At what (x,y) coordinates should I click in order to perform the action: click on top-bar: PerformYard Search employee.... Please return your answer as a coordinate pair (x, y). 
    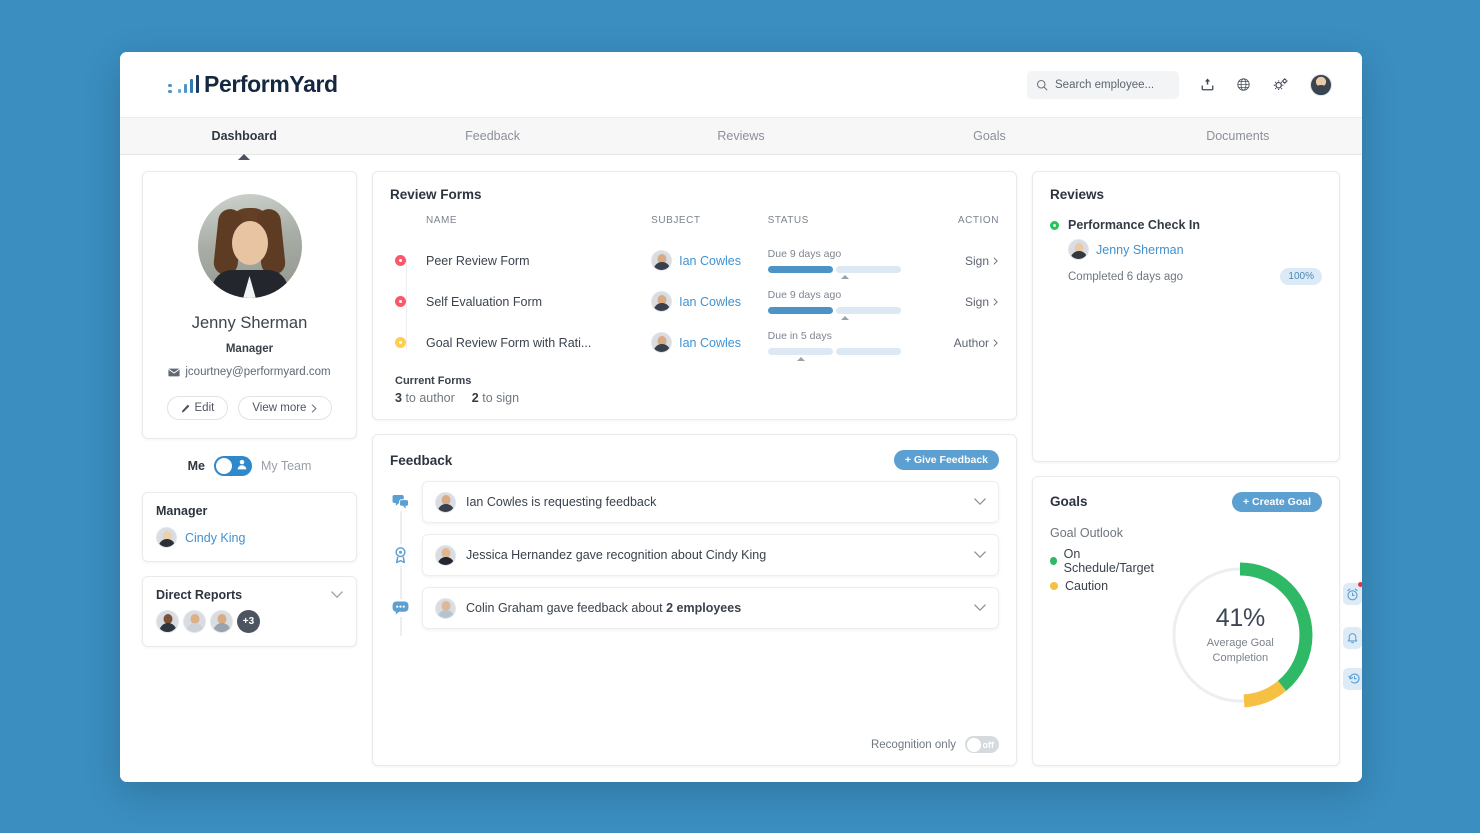
    Looking at the image, I should click on (741, 84).